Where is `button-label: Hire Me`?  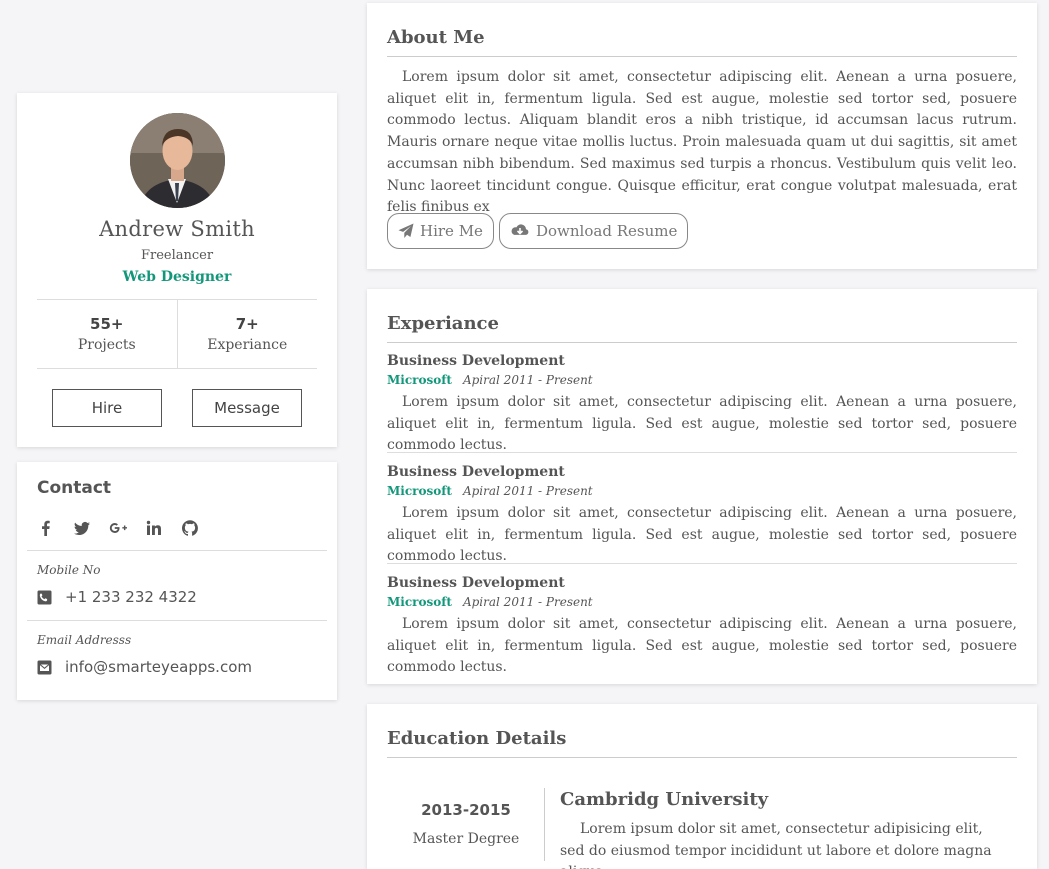 button-label: Hire Me is located at coordinates (451, 231).